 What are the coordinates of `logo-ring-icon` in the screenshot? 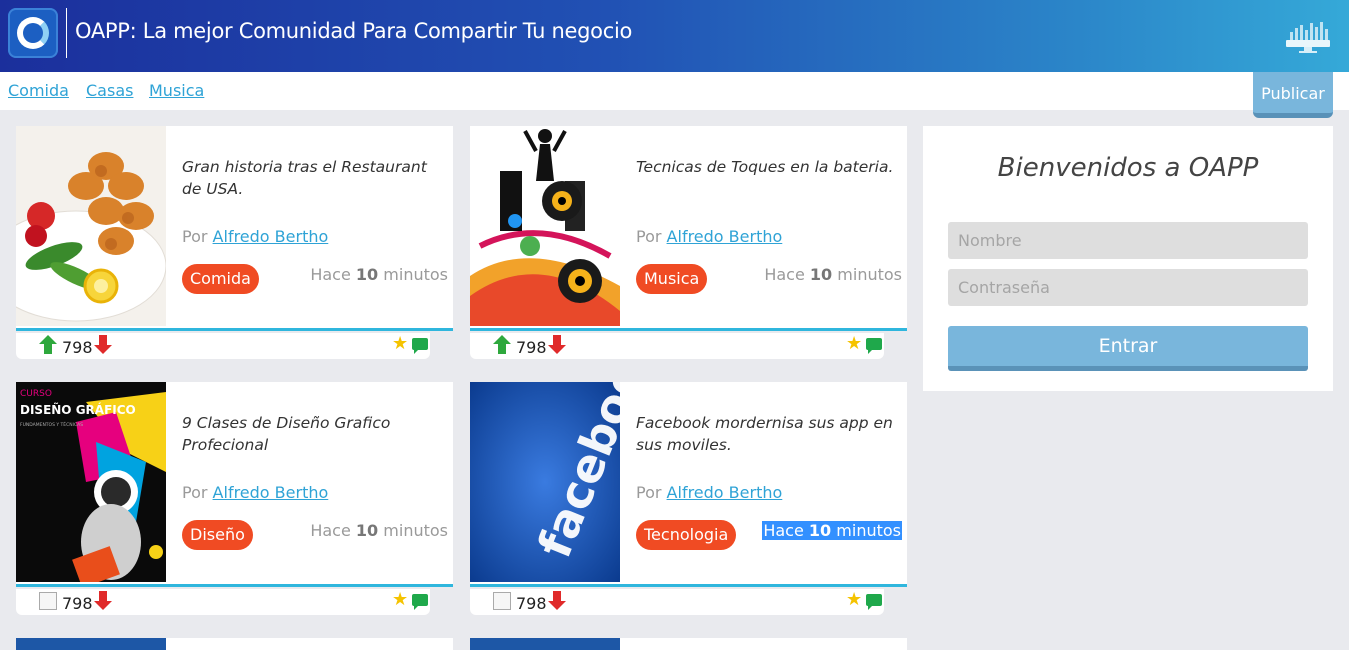 It's located at (33, 33).